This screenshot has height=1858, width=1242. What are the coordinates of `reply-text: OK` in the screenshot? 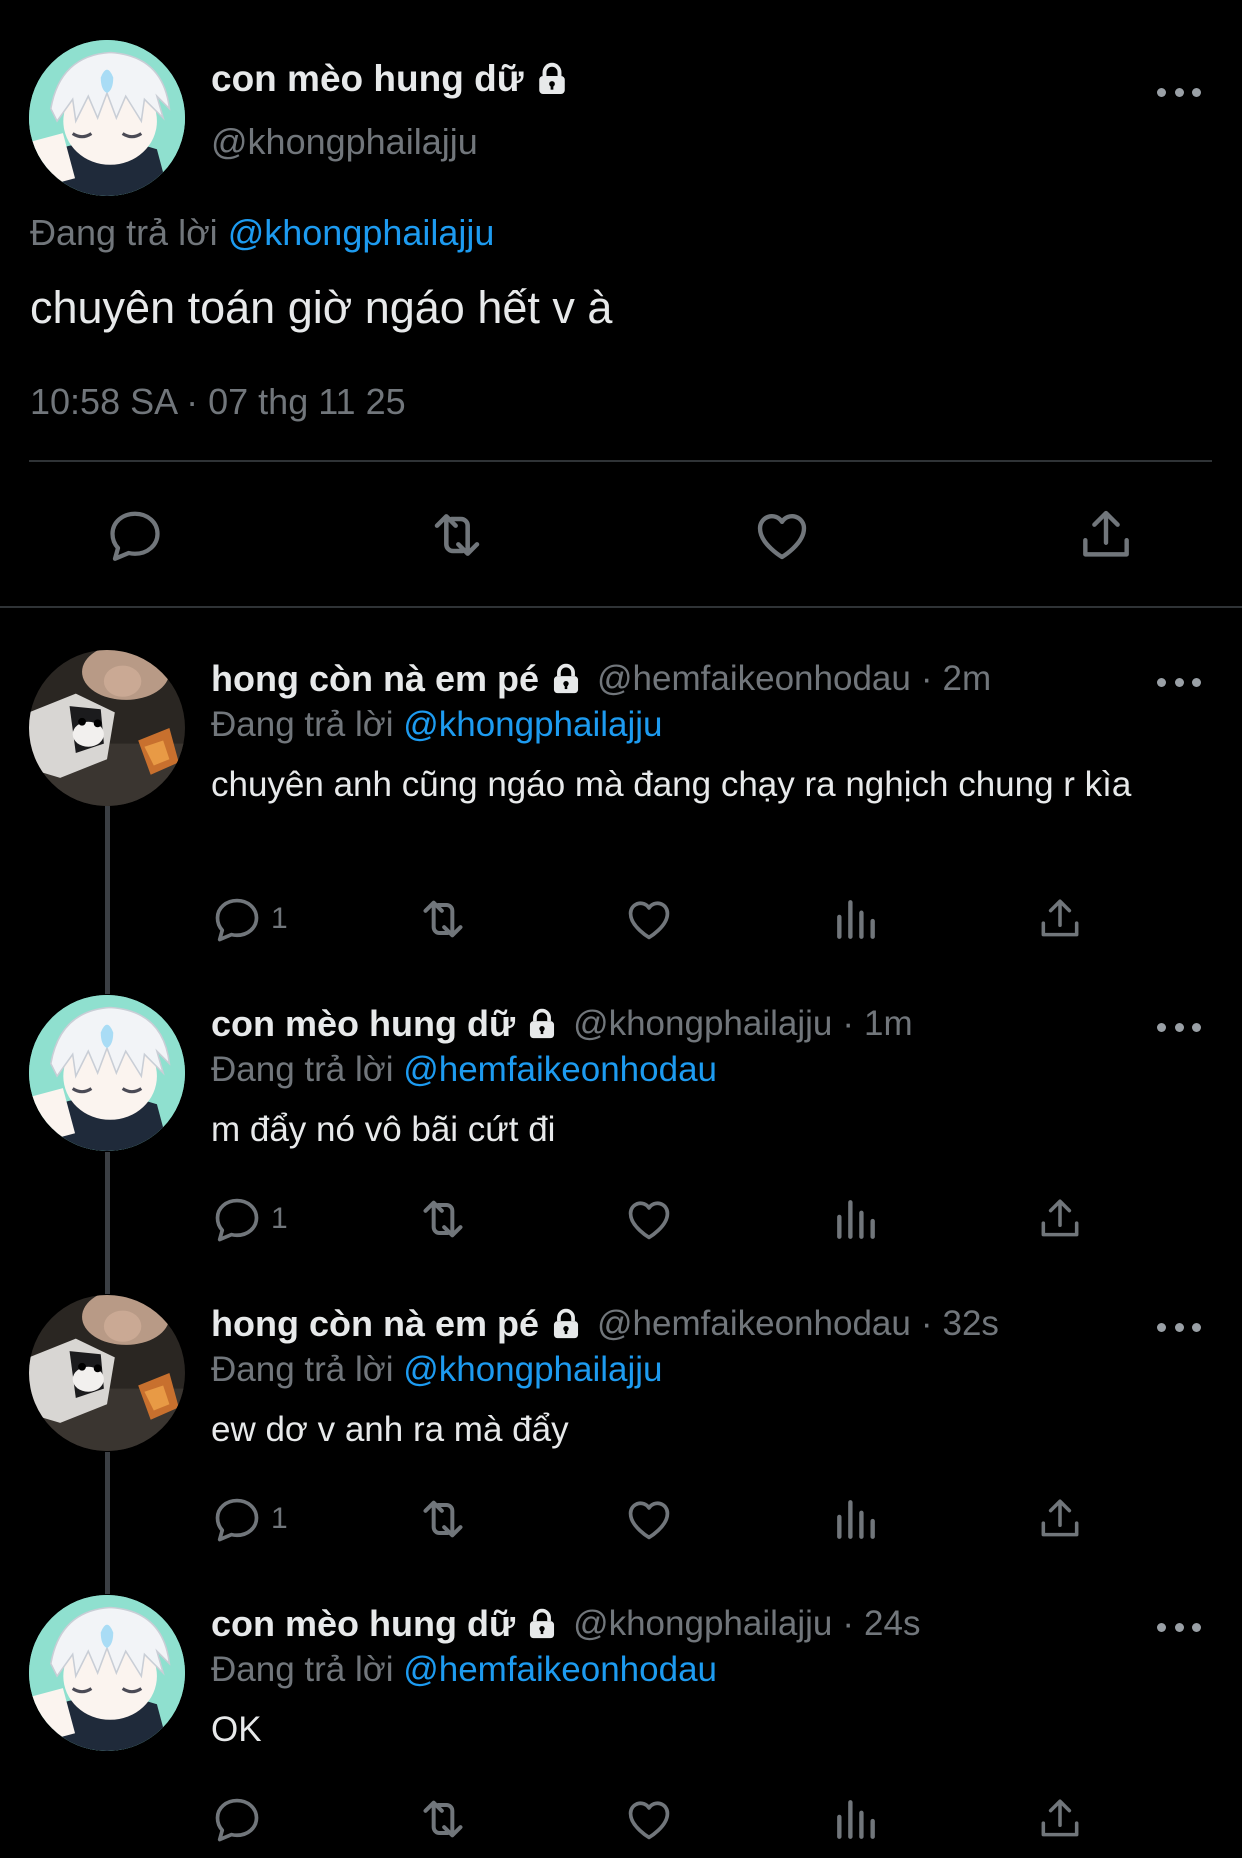 It's located at (236, 1729).